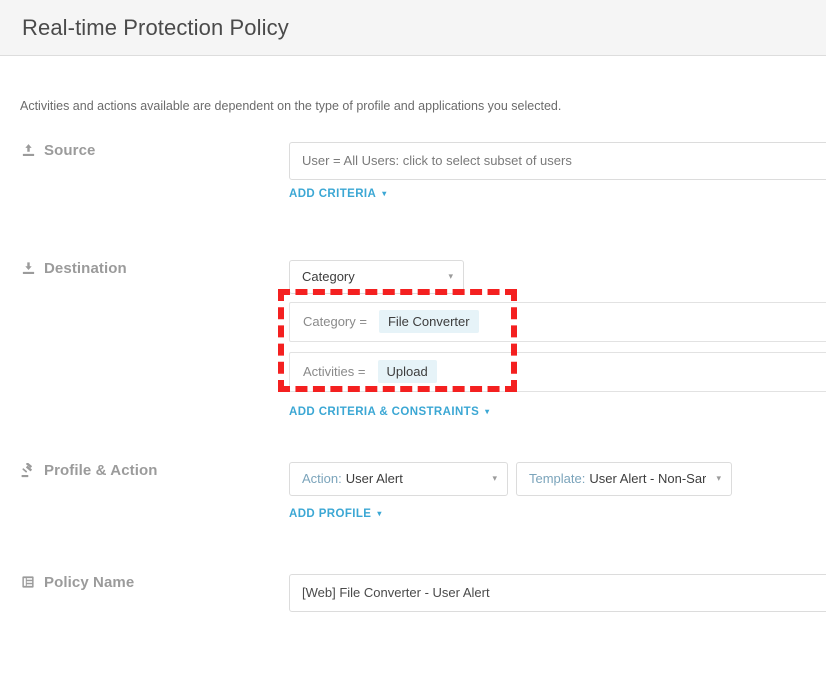  Describe the element at coordinates (28, 470) in the screenshot. I see `gavel-icon` at that location.